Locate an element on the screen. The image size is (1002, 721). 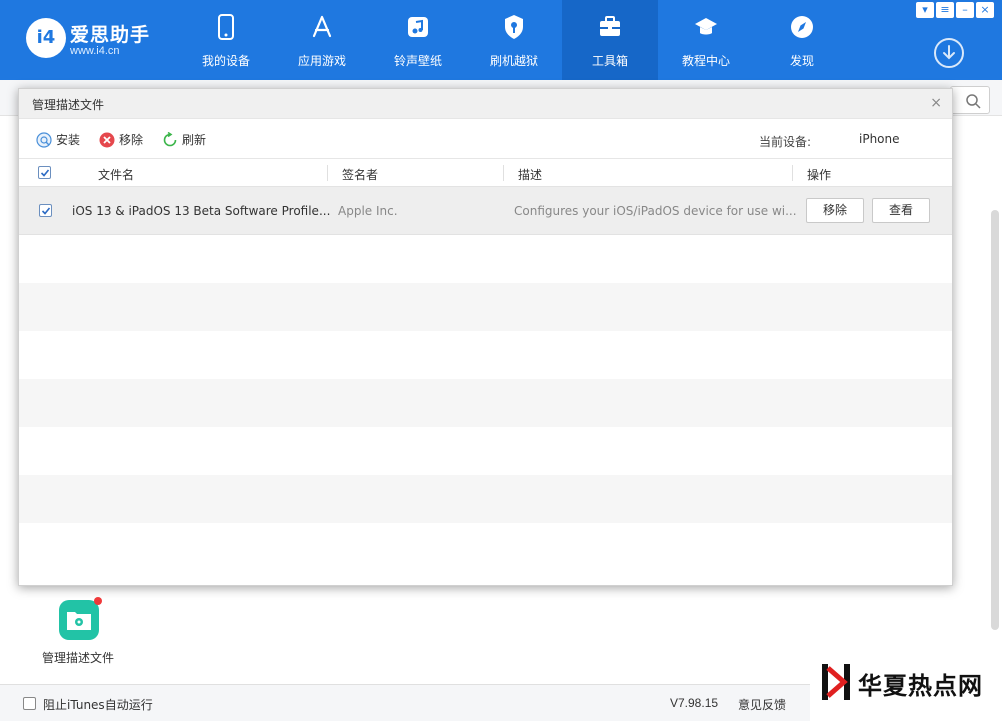
background-scrollbar is located at coordinates (995, 420).